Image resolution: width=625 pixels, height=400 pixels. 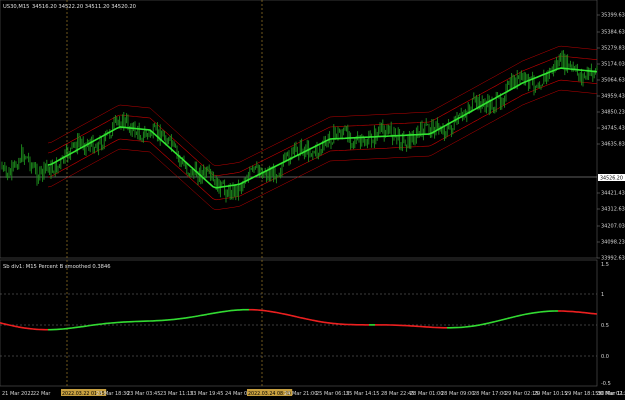 I want to click on time-axis-label: 22 Mar, so click(x=42, y=394).